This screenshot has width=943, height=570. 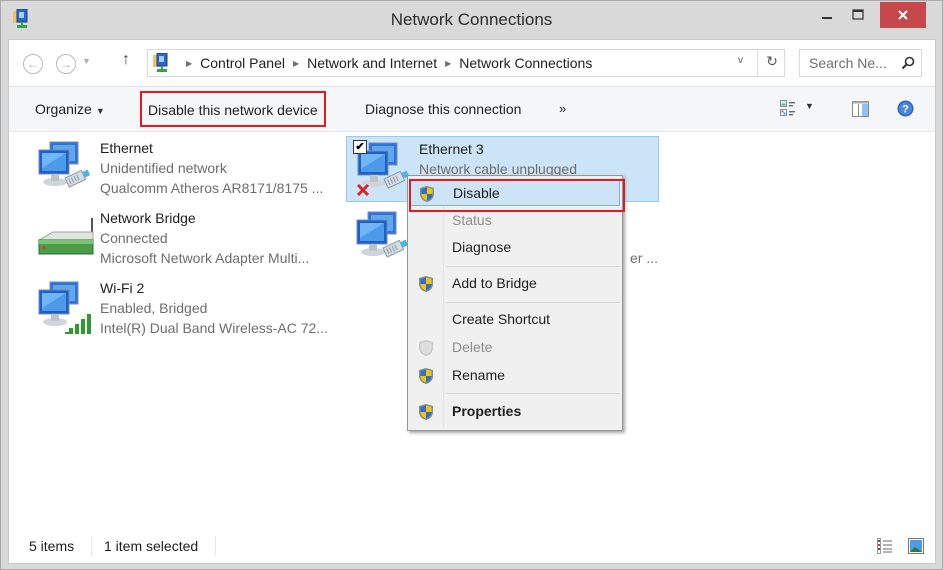 What do you see at coordinates (740, 60) in the screenshot?
I see `address-history-dropdown: v` at bounding box center [740, 60].